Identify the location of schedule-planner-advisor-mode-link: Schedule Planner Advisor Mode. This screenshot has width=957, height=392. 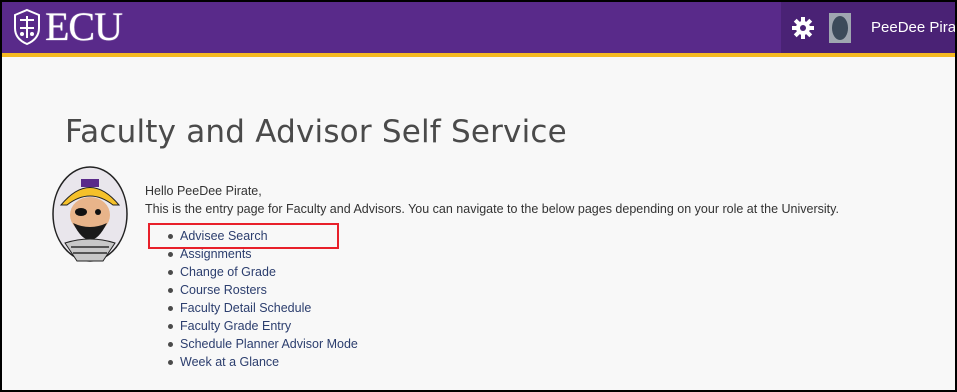
(269, 344).